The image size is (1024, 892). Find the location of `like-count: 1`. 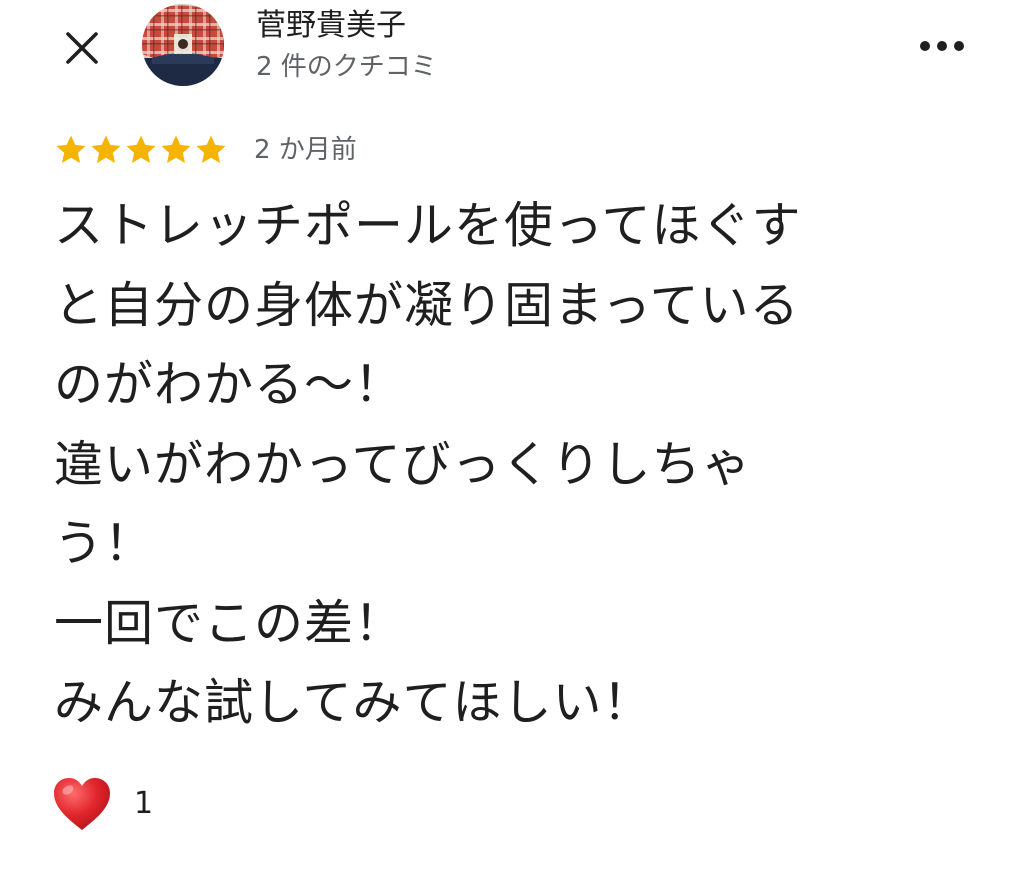

like-count: 1 is located at coordinates (144, 803).